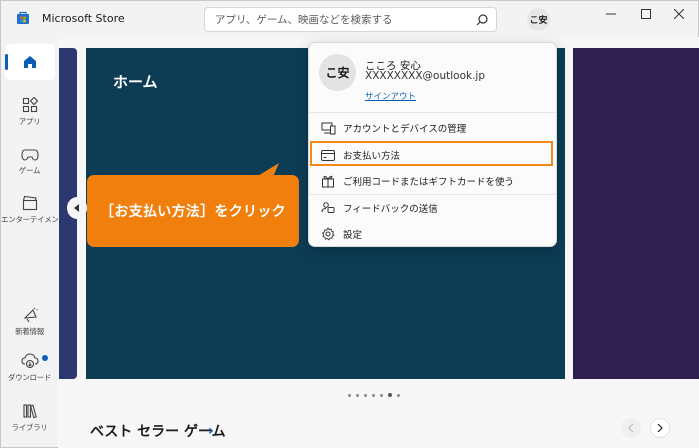 This screenshot has height=448, width=699. What do you see at coordinates (390, 209) in the screenshot?
I see `menu-item-label: フィードバックの送信` at bounding box center [390, 209].